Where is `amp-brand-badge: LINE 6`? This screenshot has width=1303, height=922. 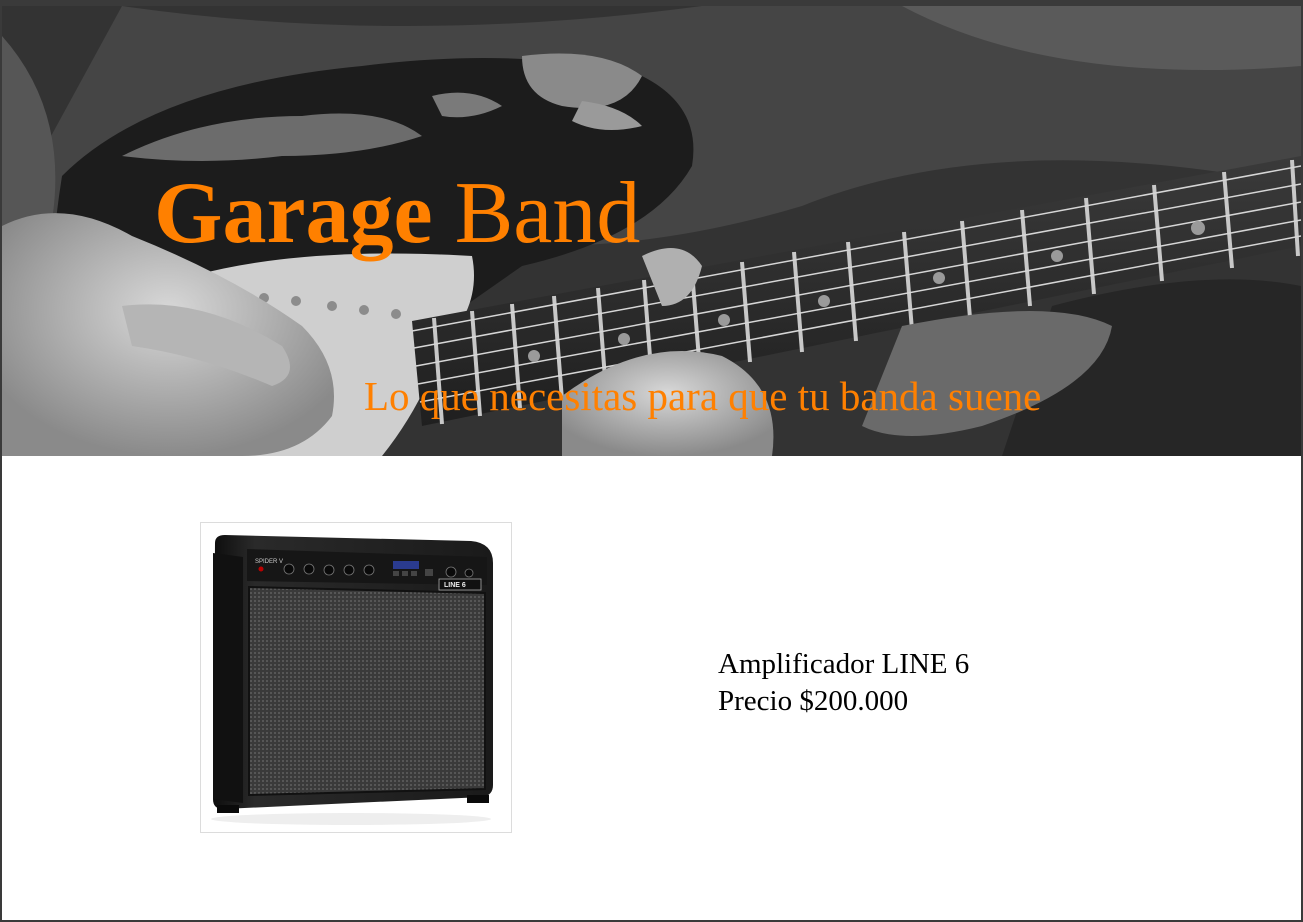
amp-brand-badge: LINE 6 is located at coordinates (455, 585).